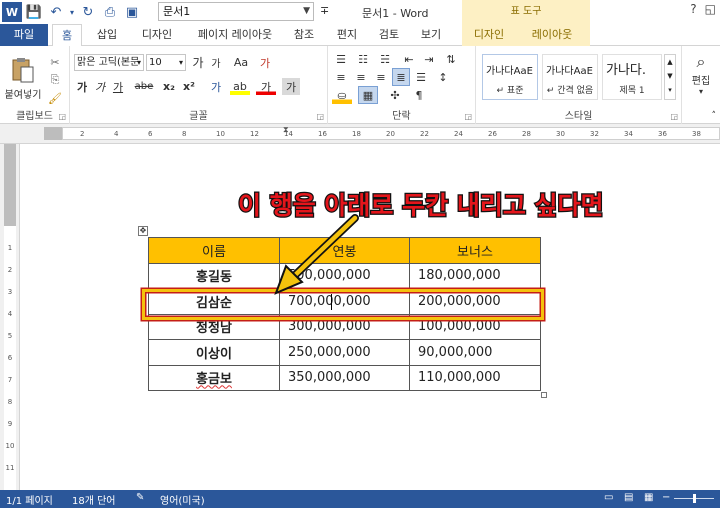  Describe the element at coordinates (140, 497) in the screenshot. I see `proofing-icon: ✎` at that location.